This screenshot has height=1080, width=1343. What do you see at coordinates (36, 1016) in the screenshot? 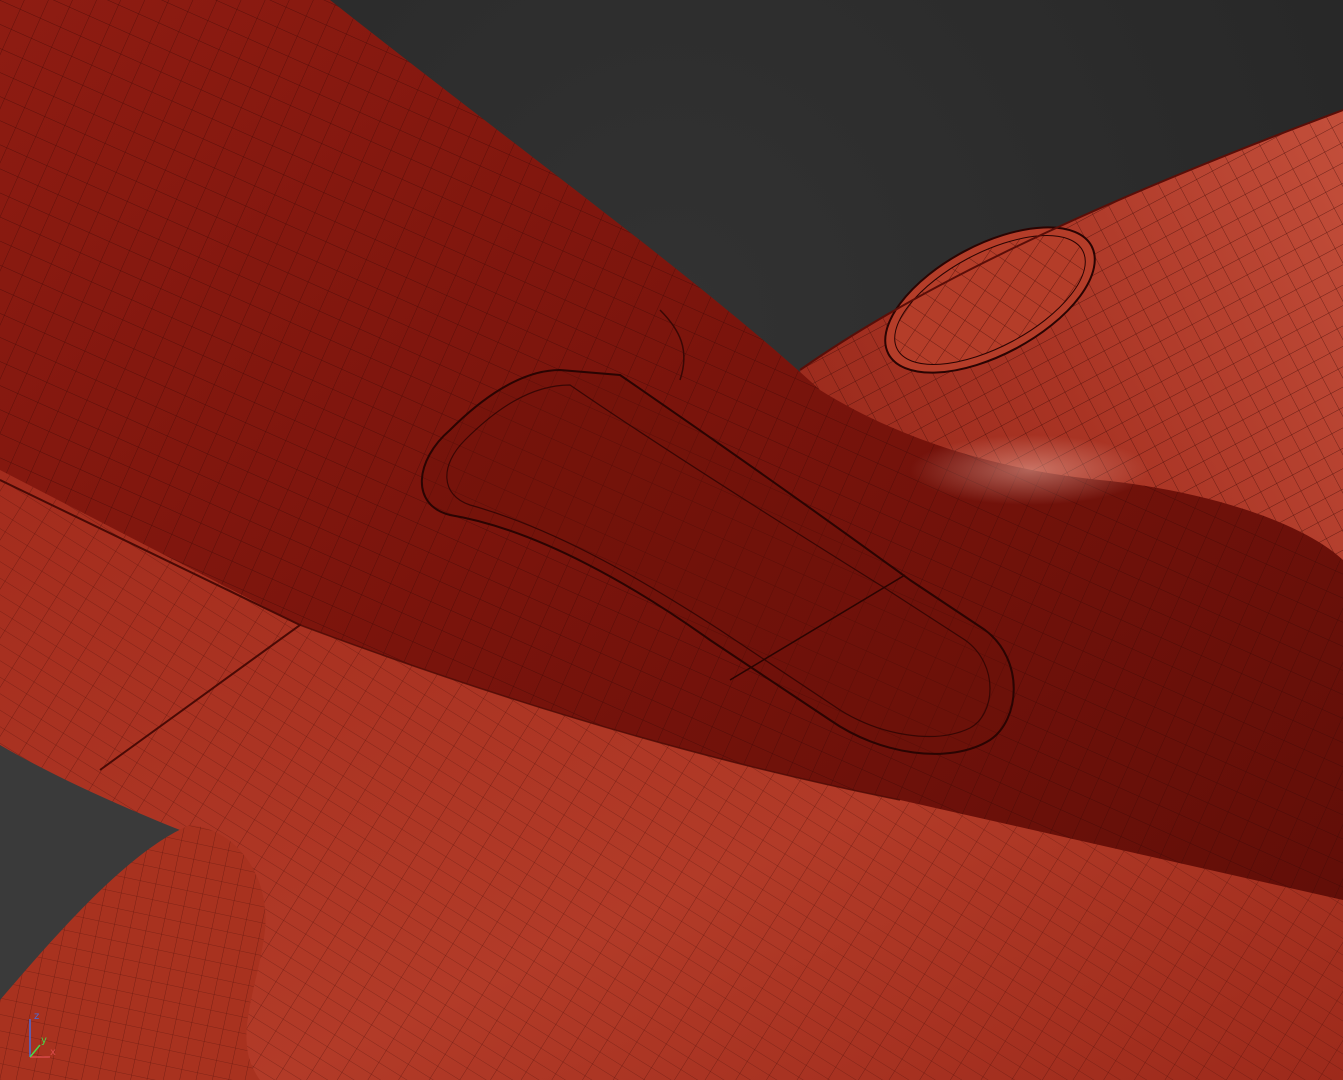
I see `z-axis-label: z` at bounding box center [36, 1016].